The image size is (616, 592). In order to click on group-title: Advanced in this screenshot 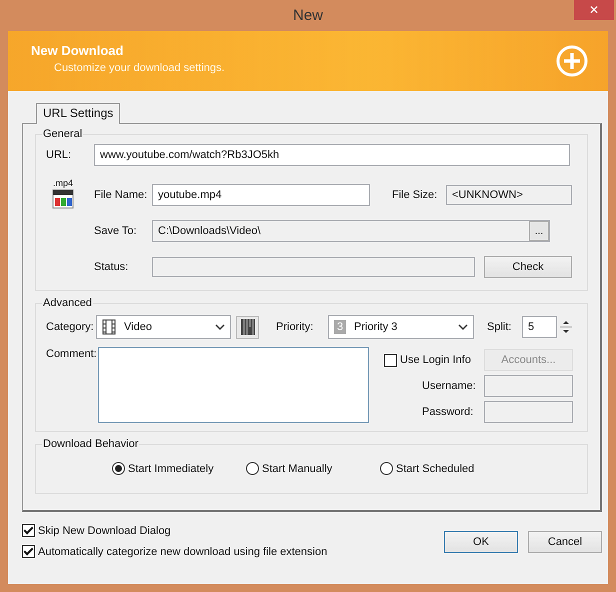, I will do `click(67, 303)`.